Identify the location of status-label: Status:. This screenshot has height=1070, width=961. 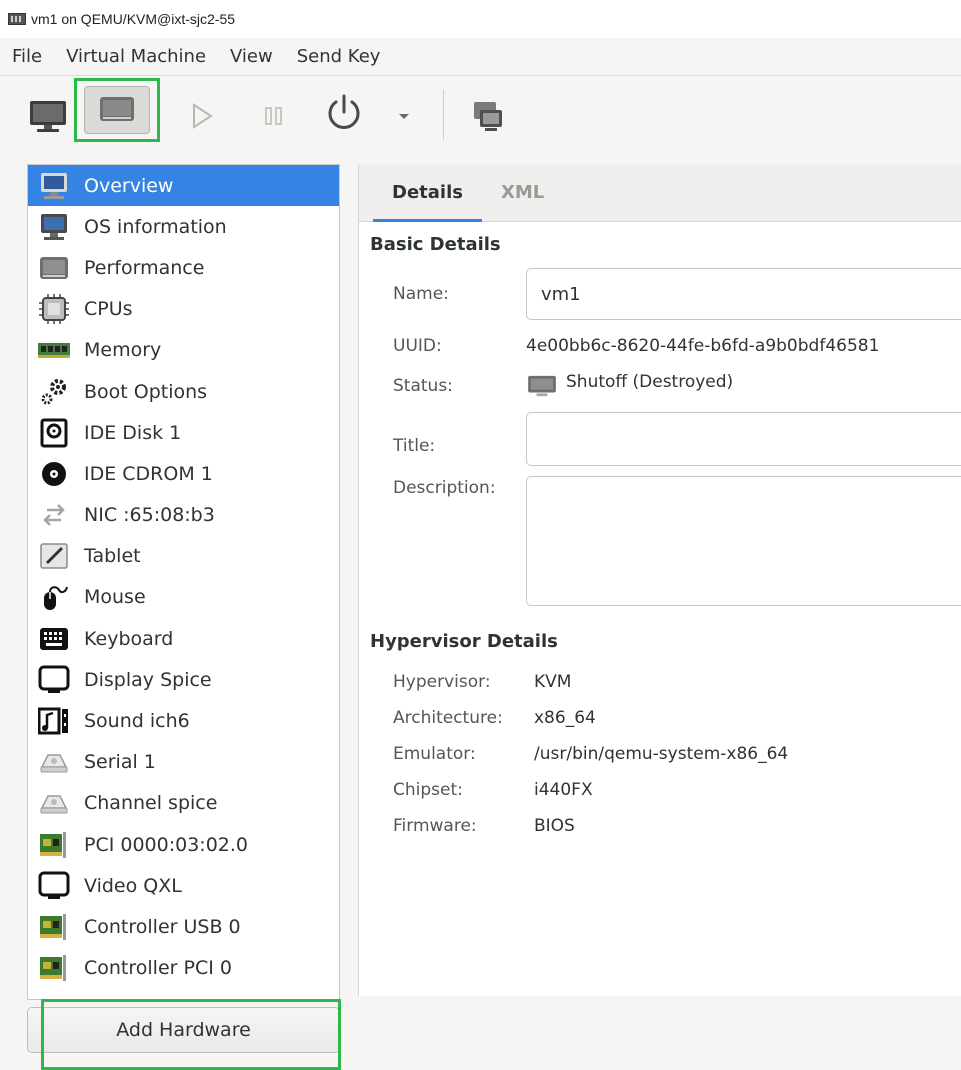
(423, 386).